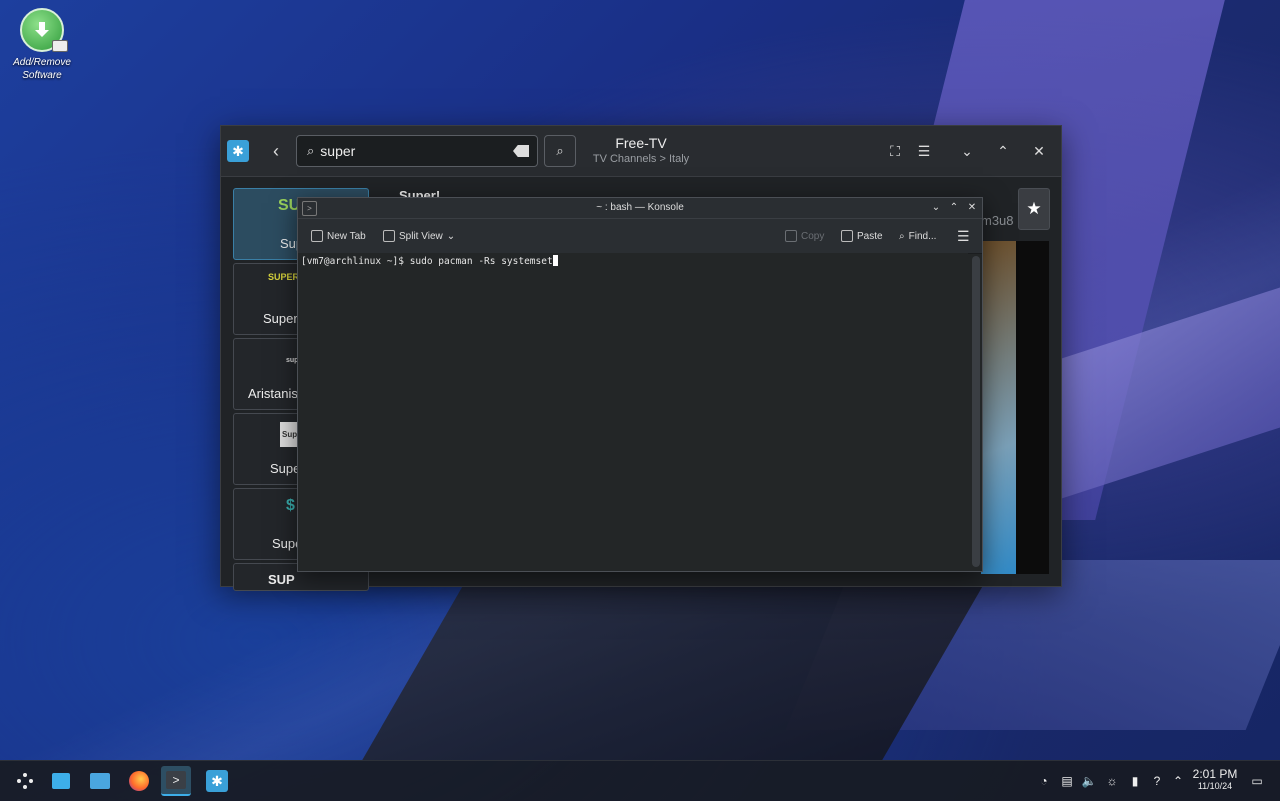  I want to click on command-input: sudo pacman -Rs systemset, so click(481, 261).